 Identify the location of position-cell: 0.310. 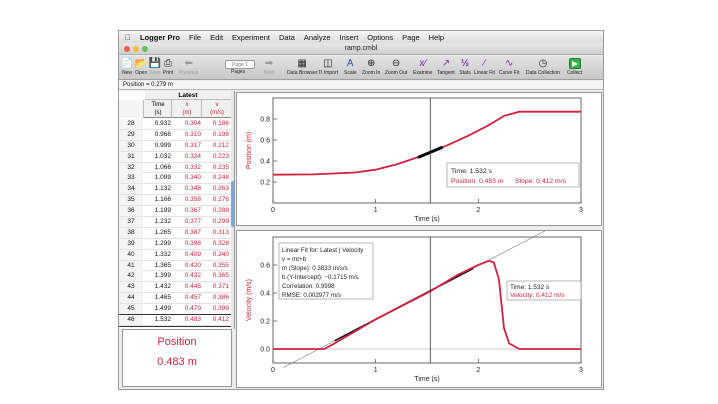
(187, 134).